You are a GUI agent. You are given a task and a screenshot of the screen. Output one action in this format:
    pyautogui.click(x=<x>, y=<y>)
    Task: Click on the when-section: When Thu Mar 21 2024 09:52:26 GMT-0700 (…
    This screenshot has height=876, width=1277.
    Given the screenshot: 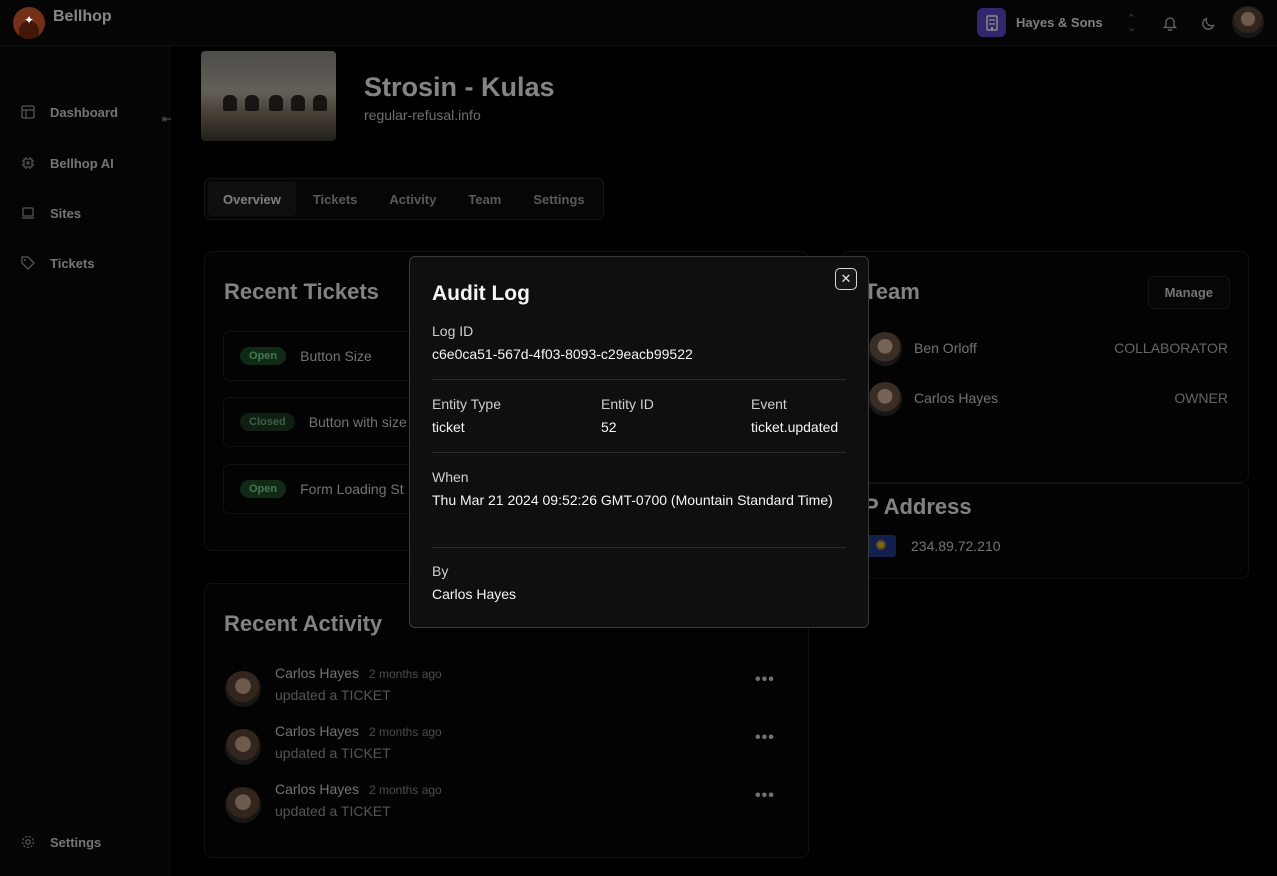 What is the action you would take?
    pyautogui.click(x=639, y=490)
    